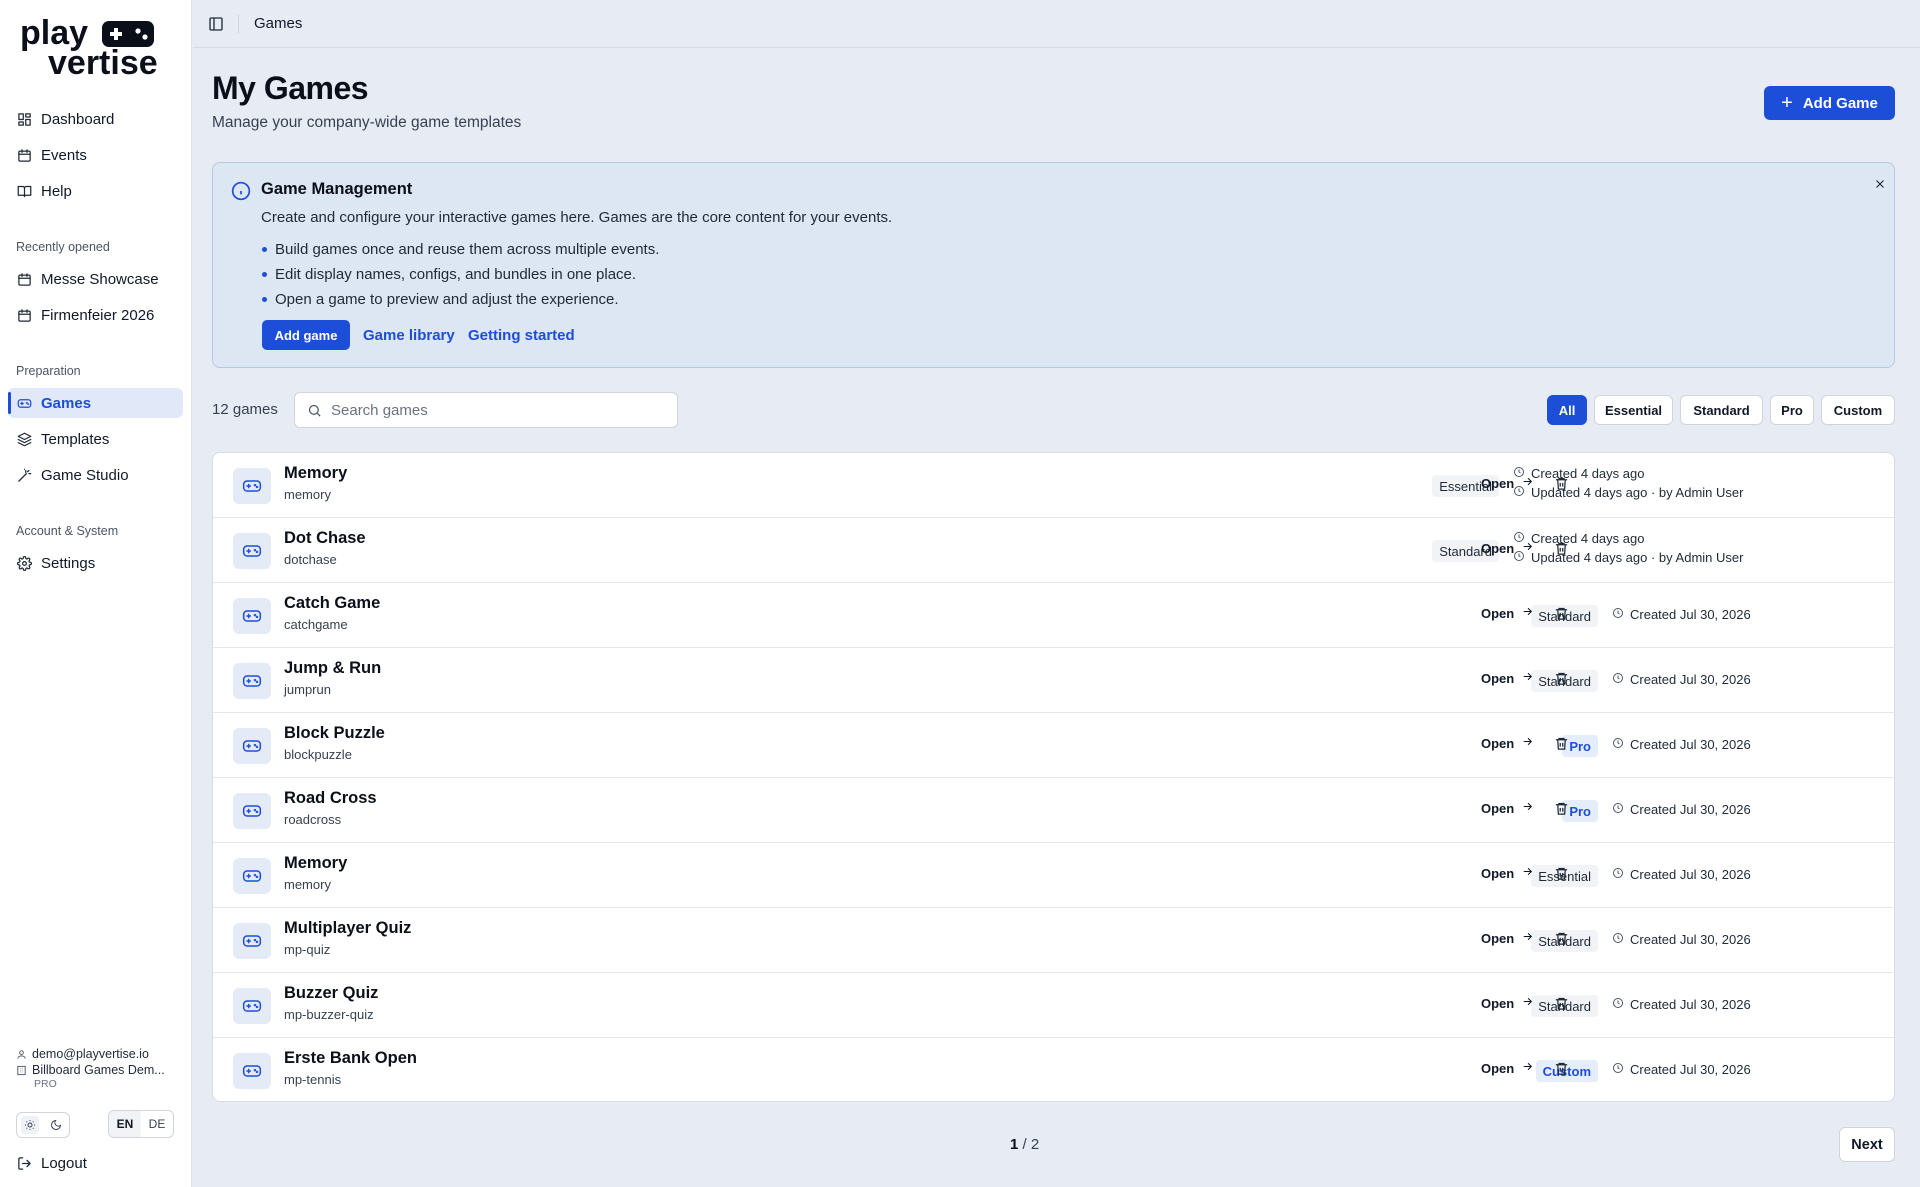 The width and height of the screenshot is (1920, 1187). What do you see at coordinates (1628, 492) in the screenshot?
I see `updated-meta: Updated 4 days ago · by Admin User` at bounding box center [1628, 492].